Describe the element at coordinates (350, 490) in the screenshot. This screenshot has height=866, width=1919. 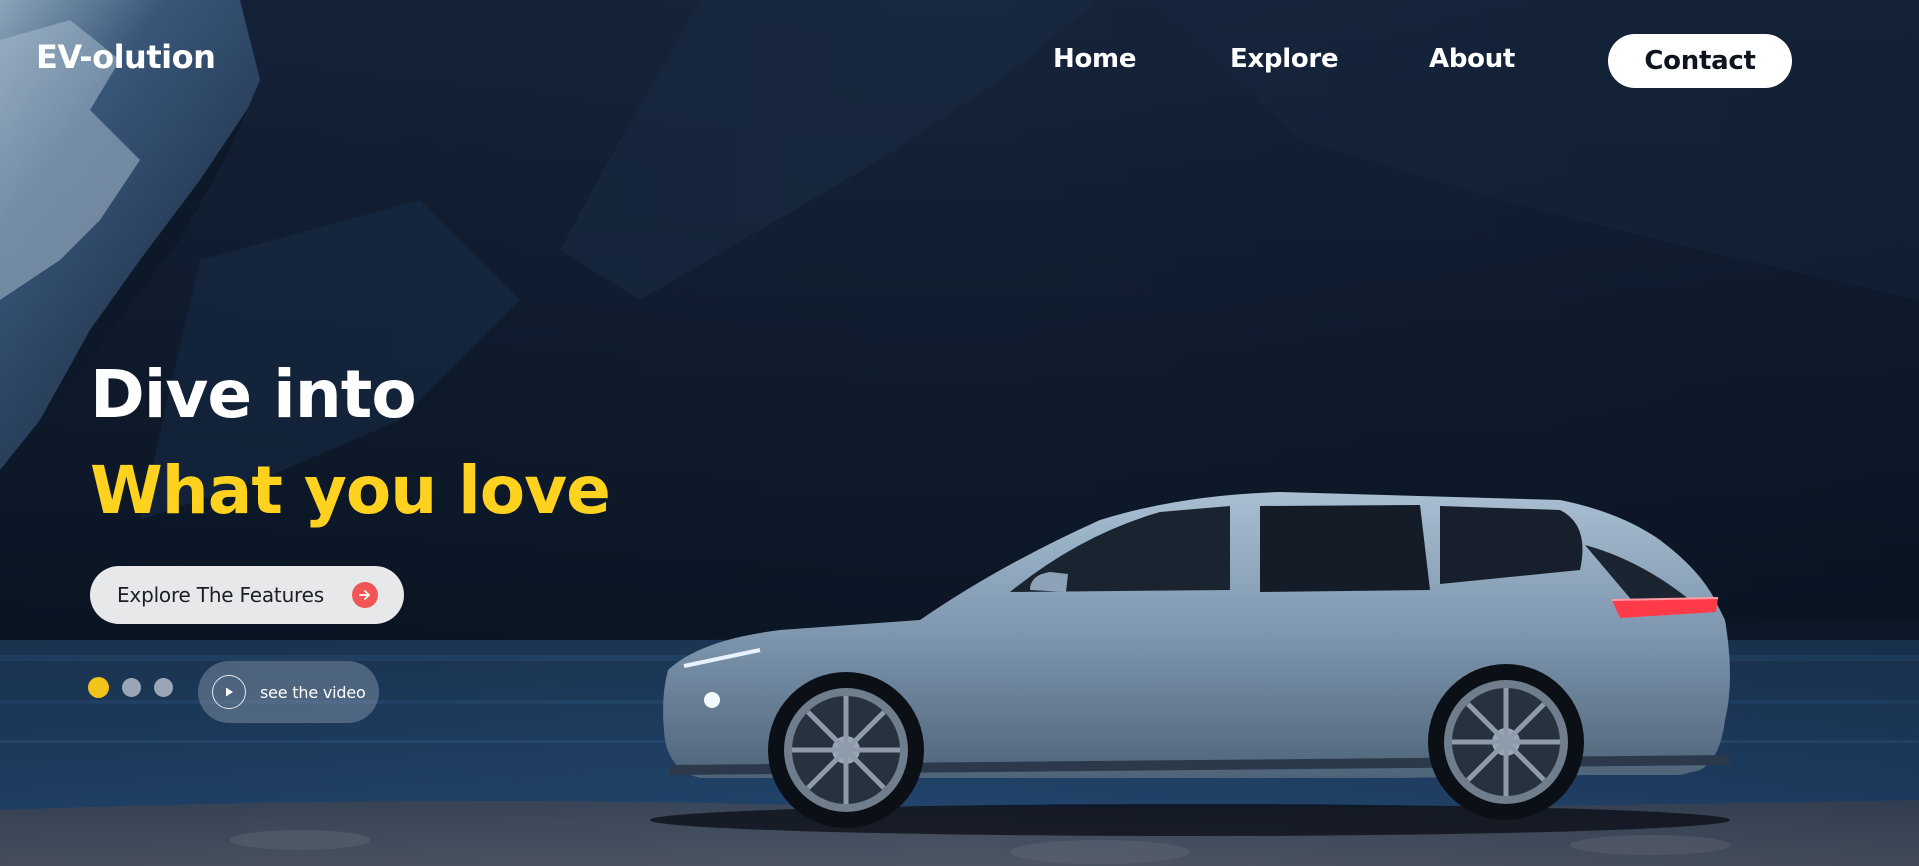
I see `headline-line-2: What you love` at that location.